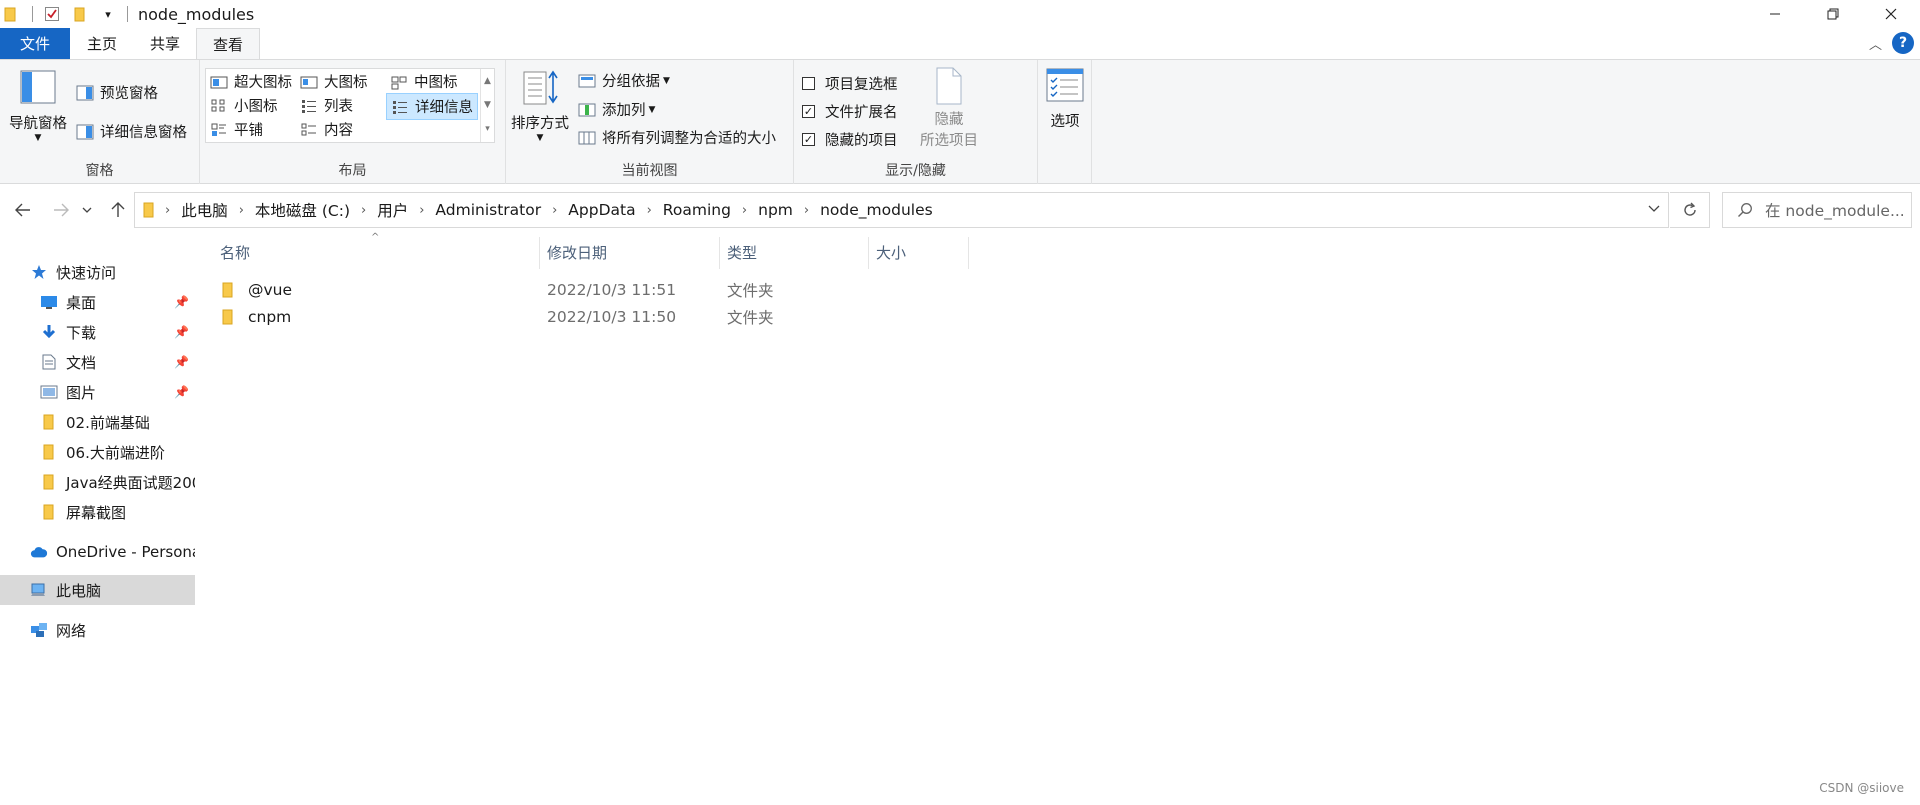 The image size is (1920, 805). What do you see at coordinates (228, 43) in the screenshot?
I see `tab-view: 查看` at bounding box center [228, 43].